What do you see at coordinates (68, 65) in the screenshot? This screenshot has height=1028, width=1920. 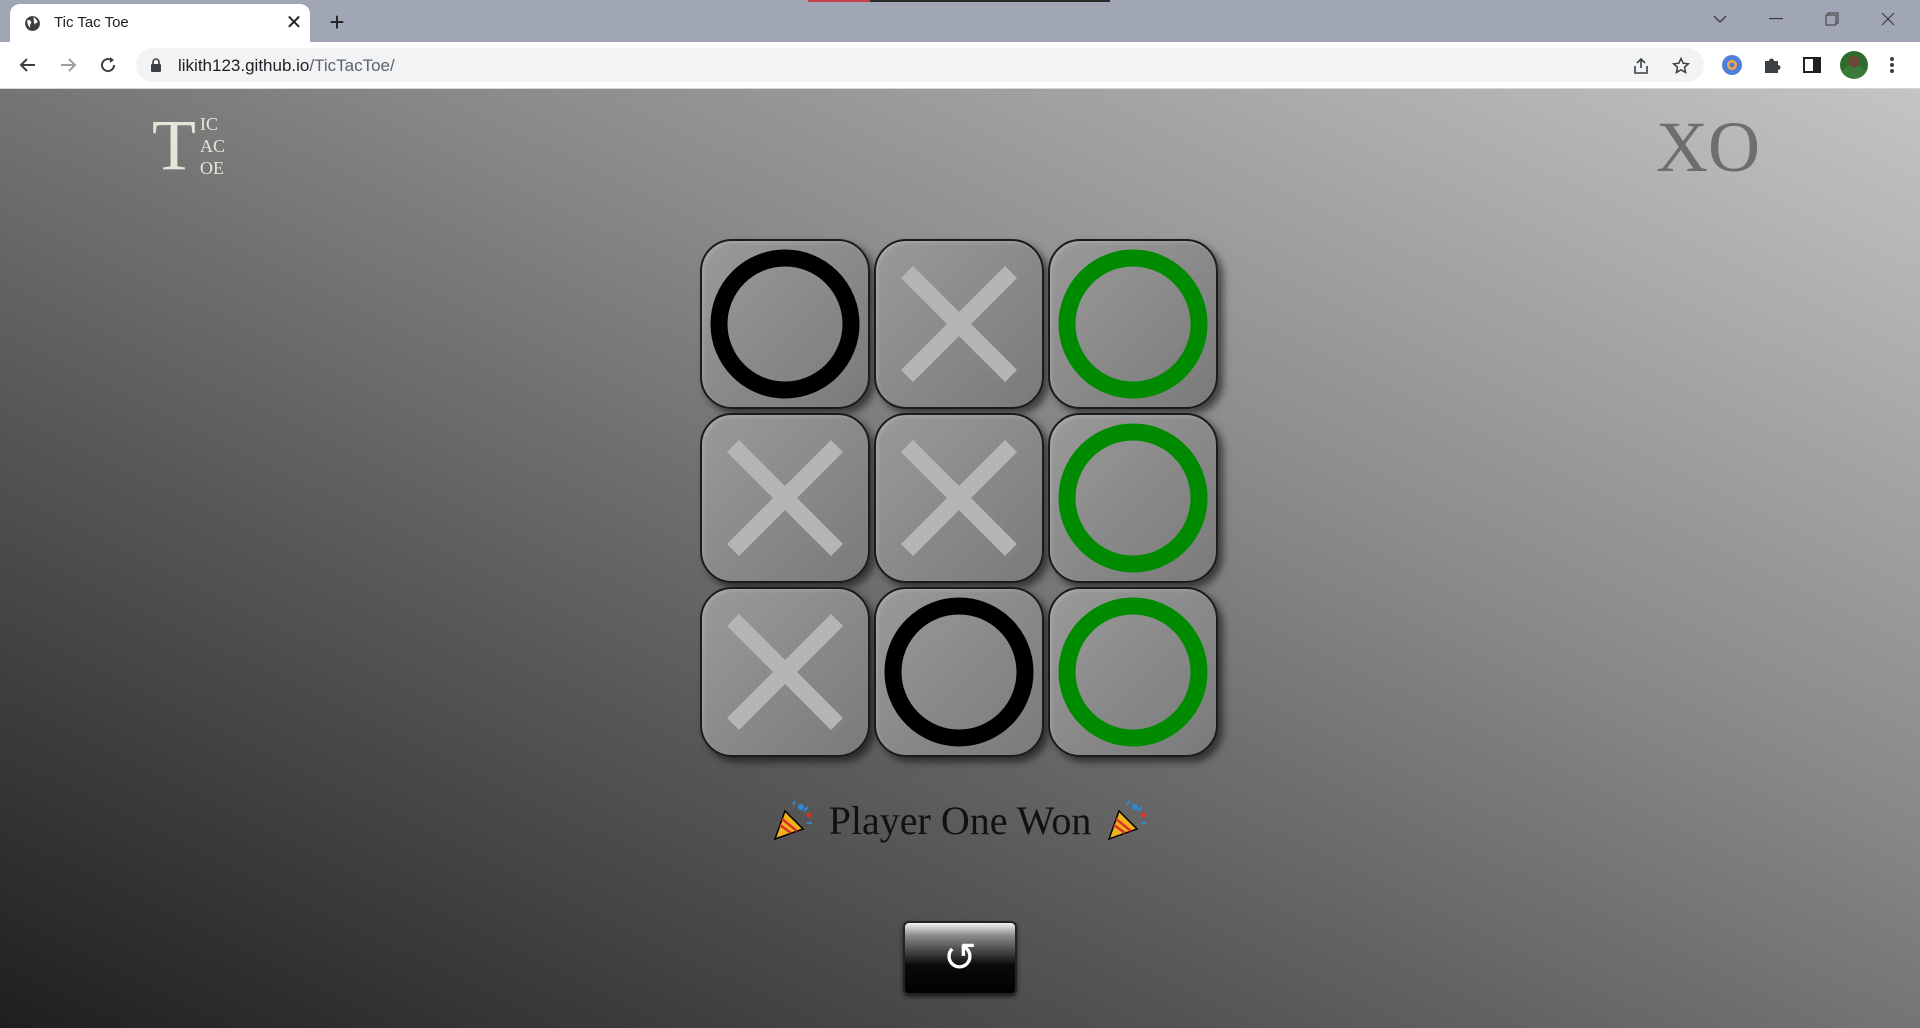 I see `forward-icon` at bounding box center [68, 65].